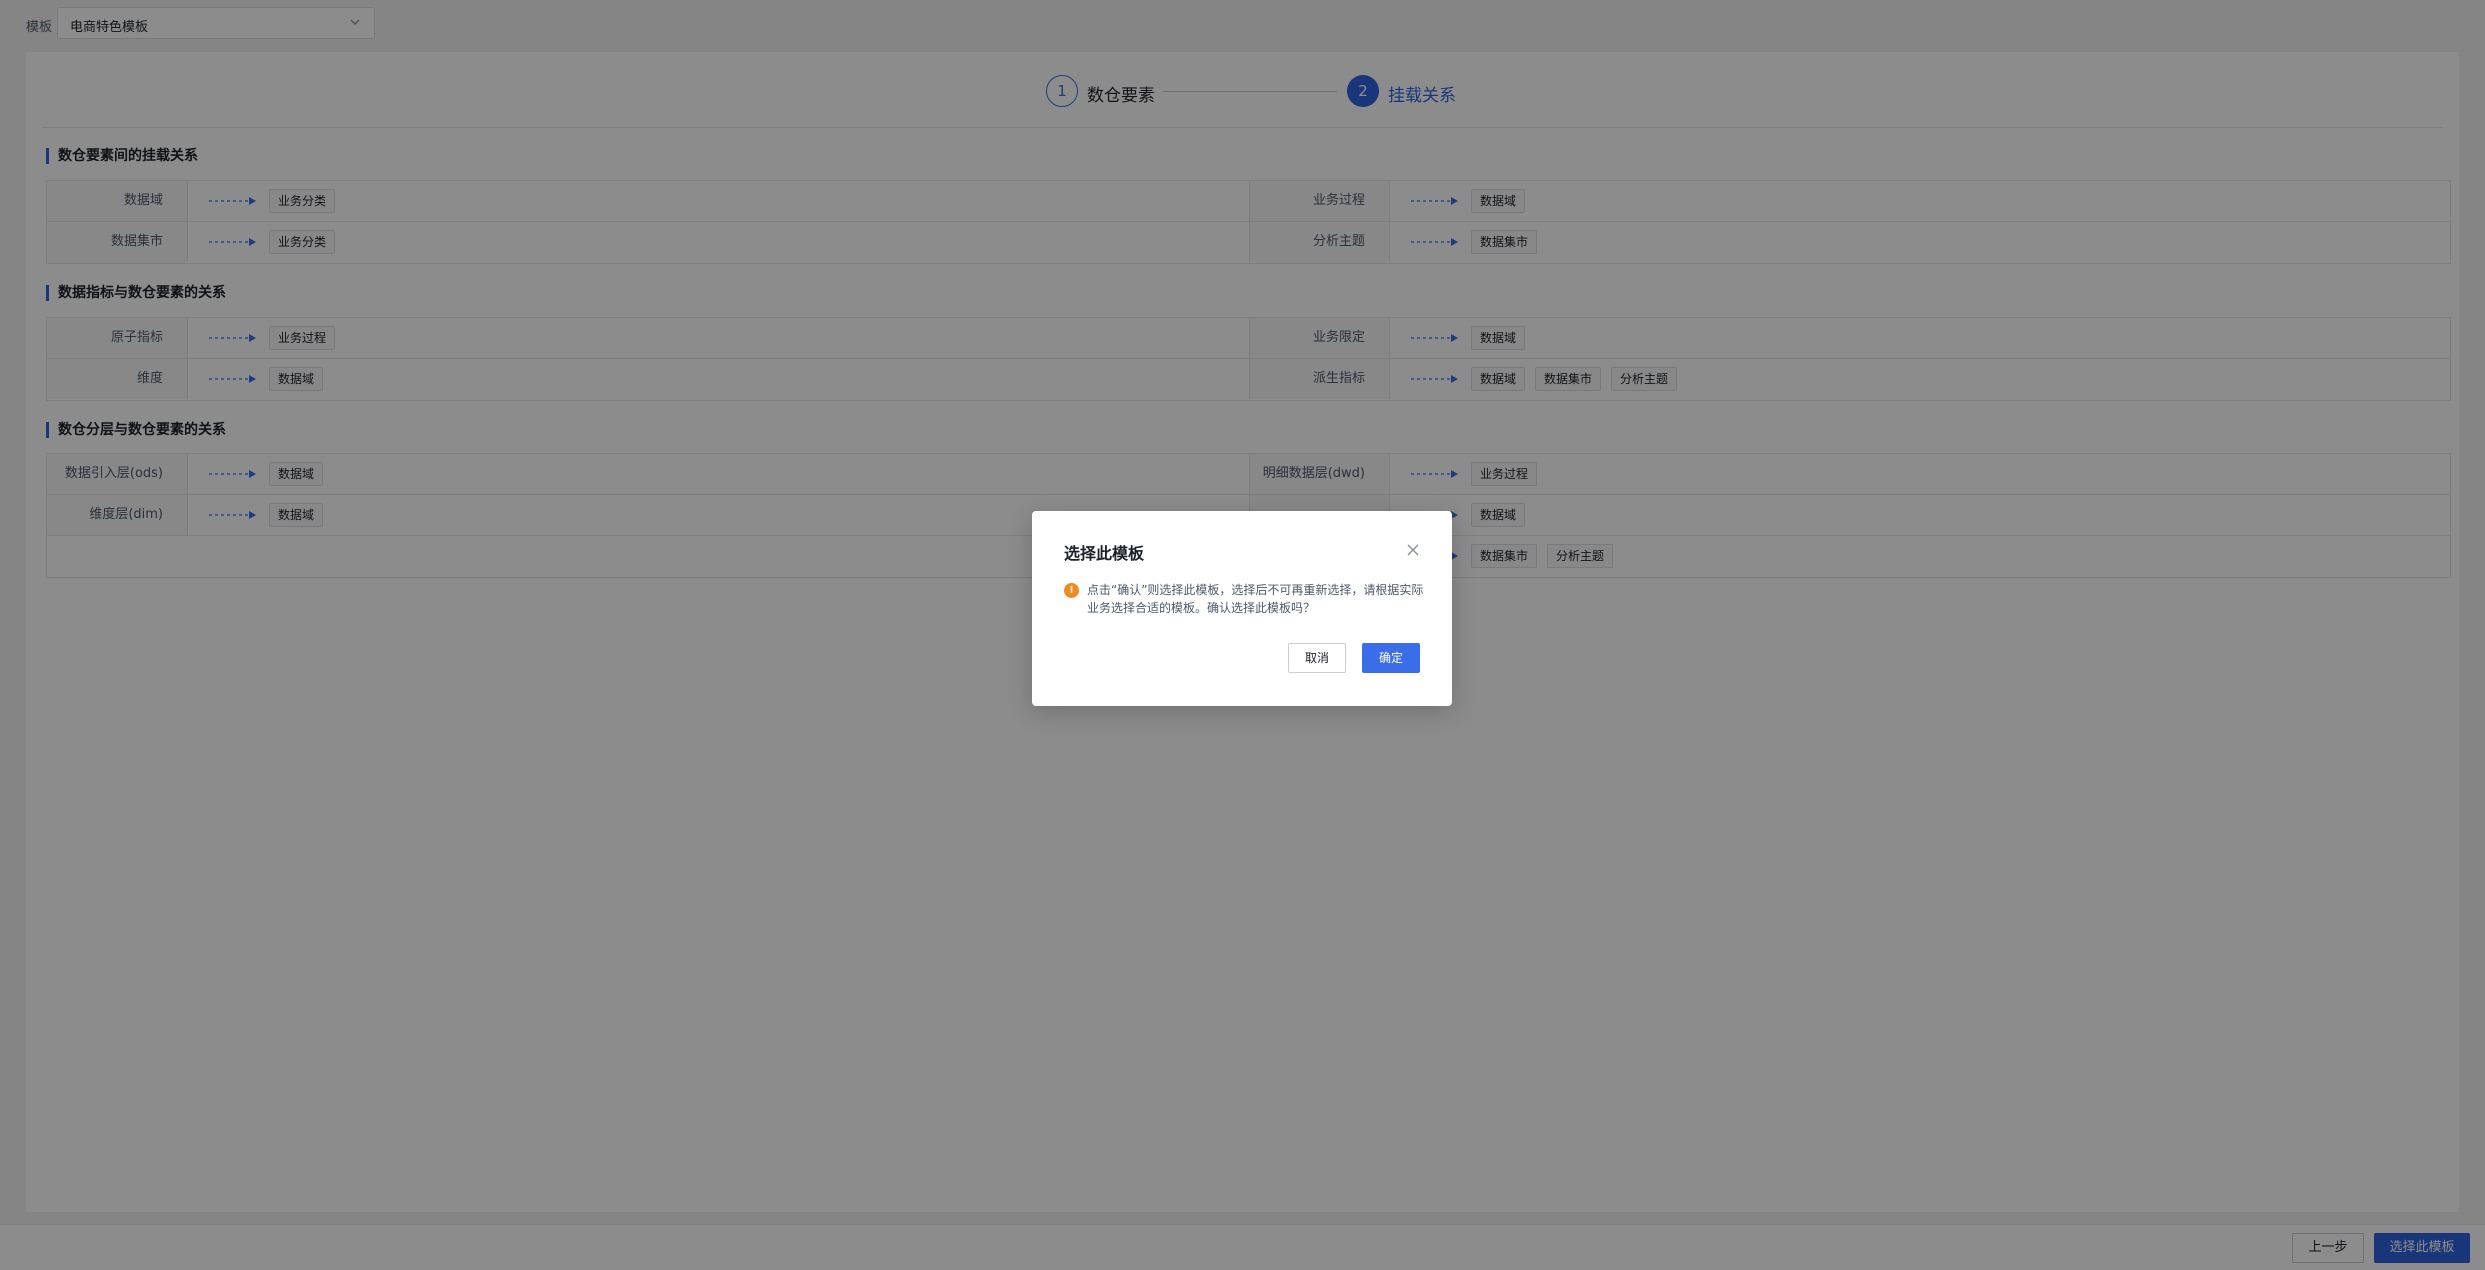  What do you see at coordinates (1391, 658) in the screenshot?
I see `confirm-button: 确定` at bounding box center [1391, 658].